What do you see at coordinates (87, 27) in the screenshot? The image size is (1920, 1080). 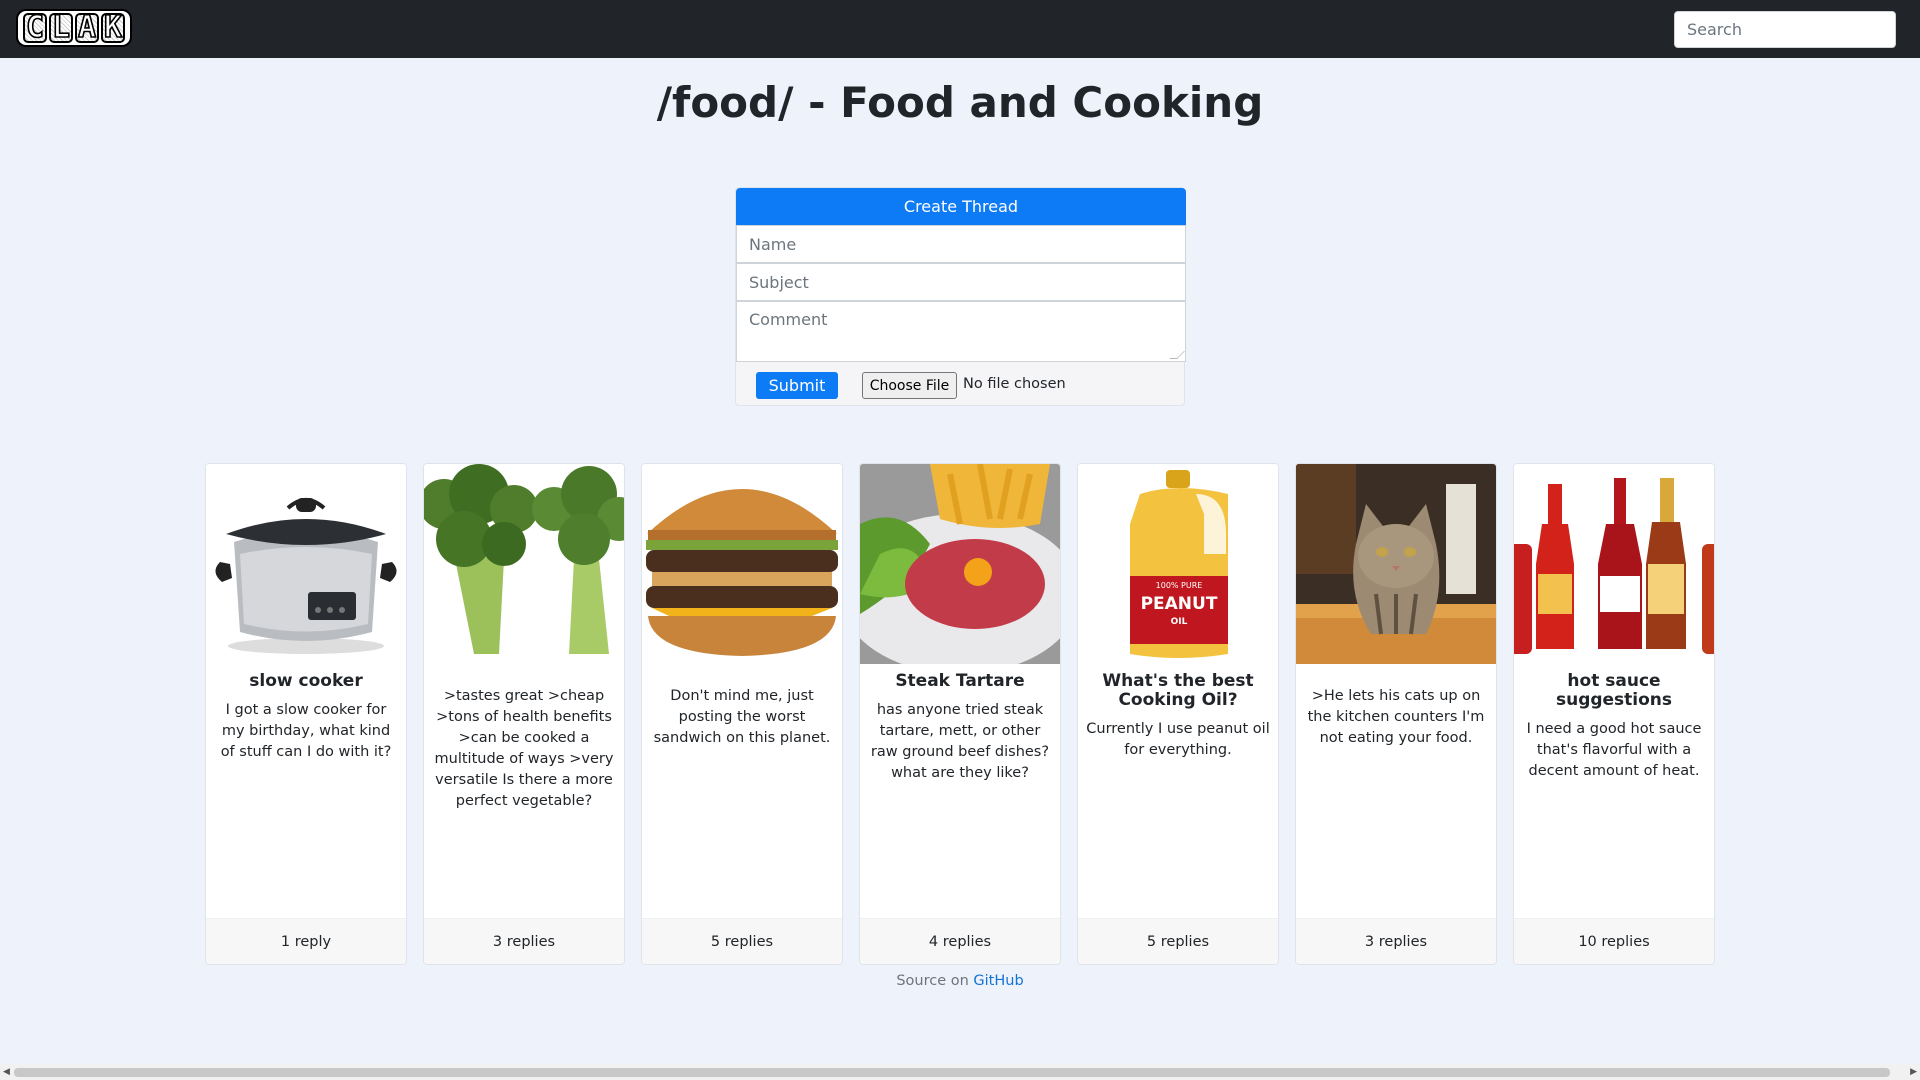 I see `logo-letter: A` at bounding box center [87, 27].